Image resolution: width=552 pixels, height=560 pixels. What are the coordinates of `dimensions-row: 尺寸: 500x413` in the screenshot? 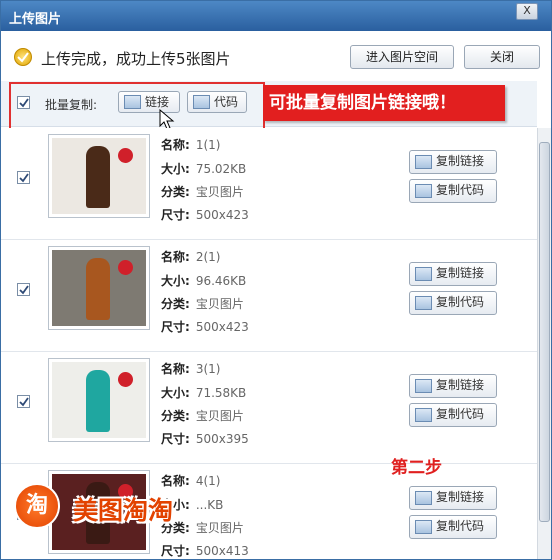 It's located at (205, 551).